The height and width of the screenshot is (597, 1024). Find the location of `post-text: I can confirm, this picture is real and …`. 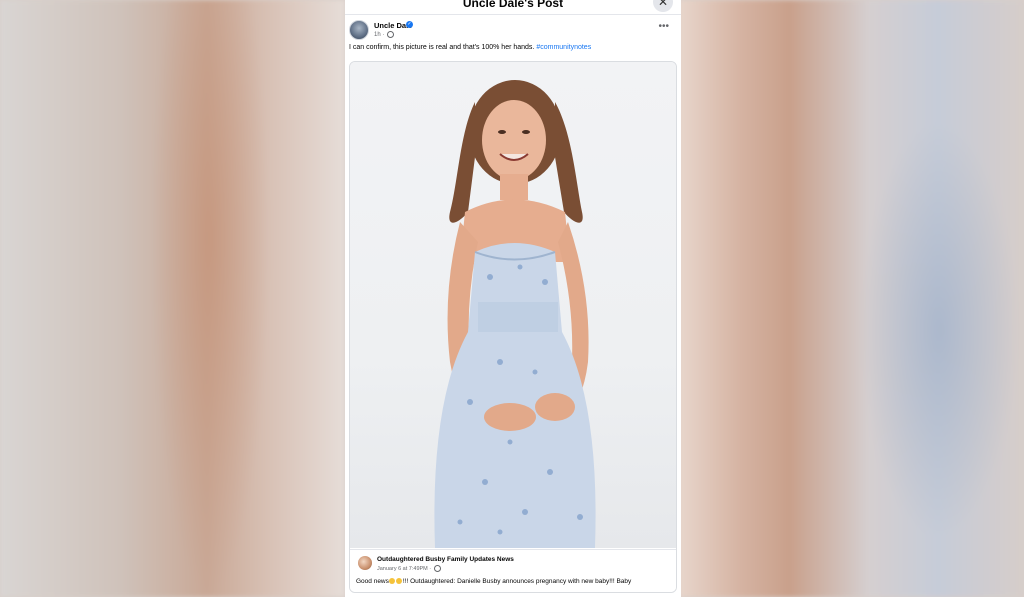

post-text: I can confirm, this picture is real and … is located at coordinates (512, 47).